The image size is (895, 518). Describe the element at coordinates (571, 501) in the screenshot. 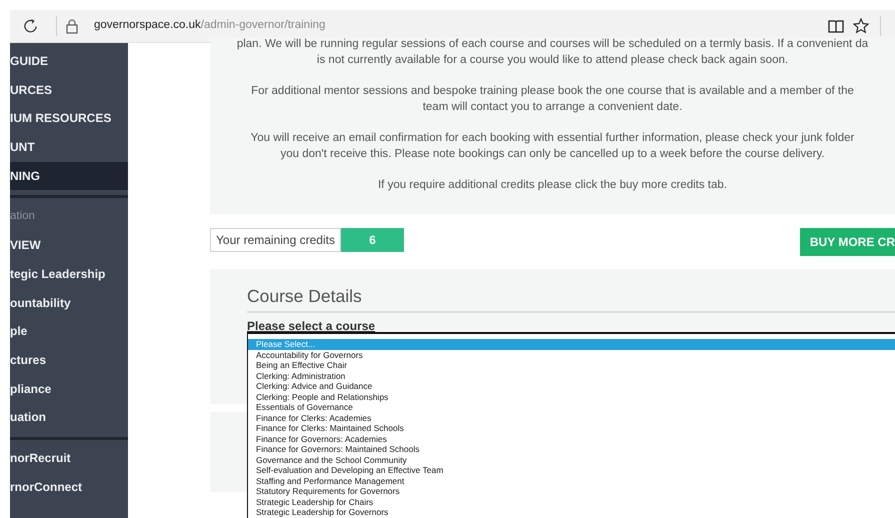

I see `dropdown-option: Strategic Leadership for Chairs` at that location.